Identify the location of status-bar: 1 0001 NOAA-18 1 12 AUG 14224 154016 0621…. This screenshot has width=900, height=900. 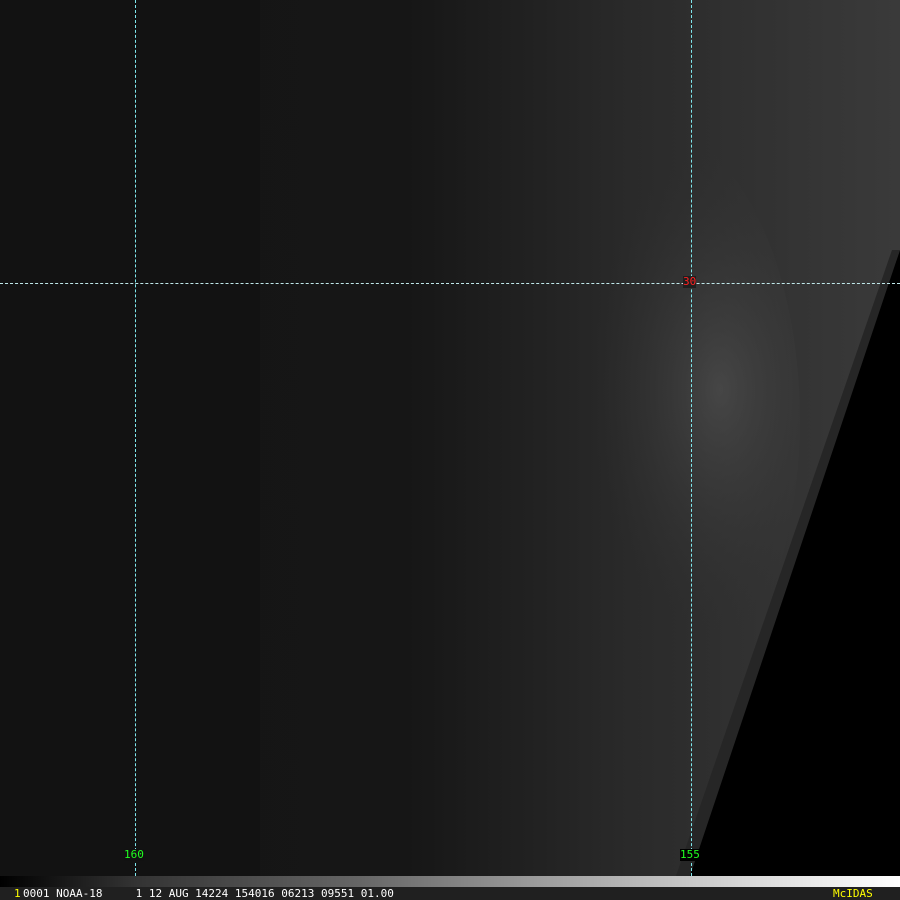
(450, 893).